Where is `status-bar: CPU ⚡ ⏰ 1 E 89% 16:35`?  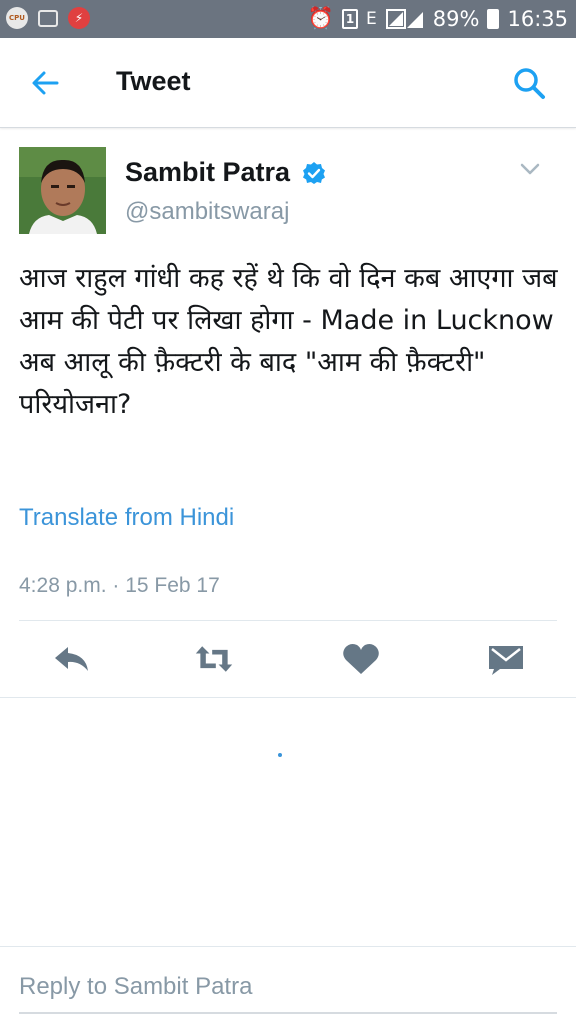 status-bar: CPU ⚡ ⏰ 1 E 89% 16:35 is located at coordinates (288, 19).